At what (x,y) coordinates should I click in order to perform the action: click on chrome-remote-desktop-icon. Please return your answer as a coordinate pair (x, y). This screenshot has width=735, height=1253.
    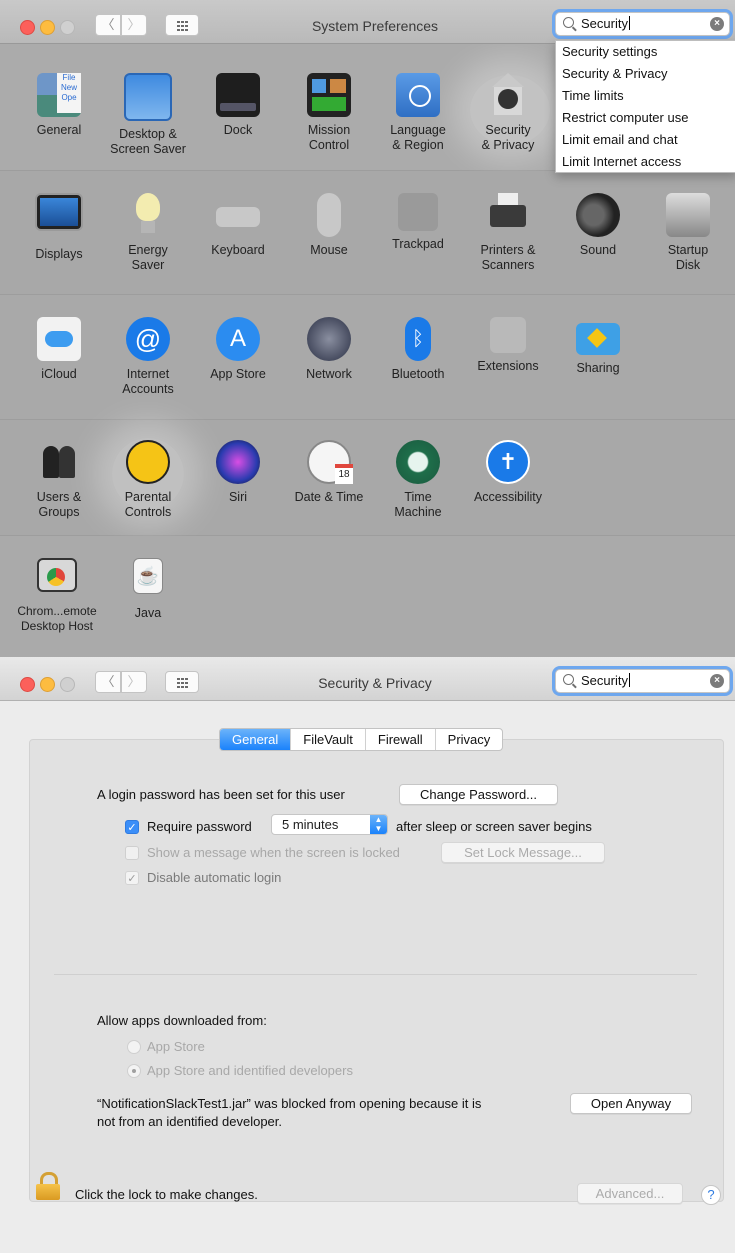
    Looking at the image, I should click on (57, 575).